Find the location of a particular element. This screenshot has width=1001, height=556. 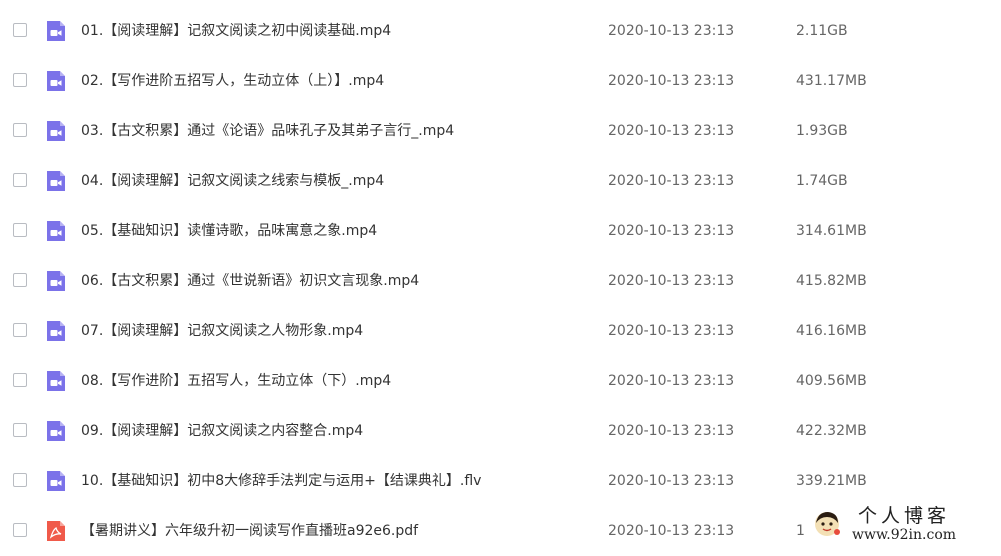

file-size: 2.11GB is located at coordinates (822, 31).